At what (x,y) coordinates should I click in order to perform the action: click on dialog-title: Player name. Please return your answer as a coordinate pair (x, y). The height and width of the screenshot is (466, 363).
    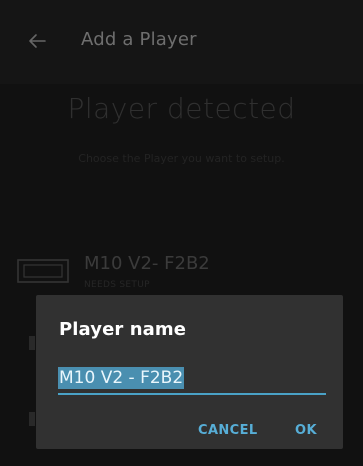
    Looking at the image, I should click on (123, 329).